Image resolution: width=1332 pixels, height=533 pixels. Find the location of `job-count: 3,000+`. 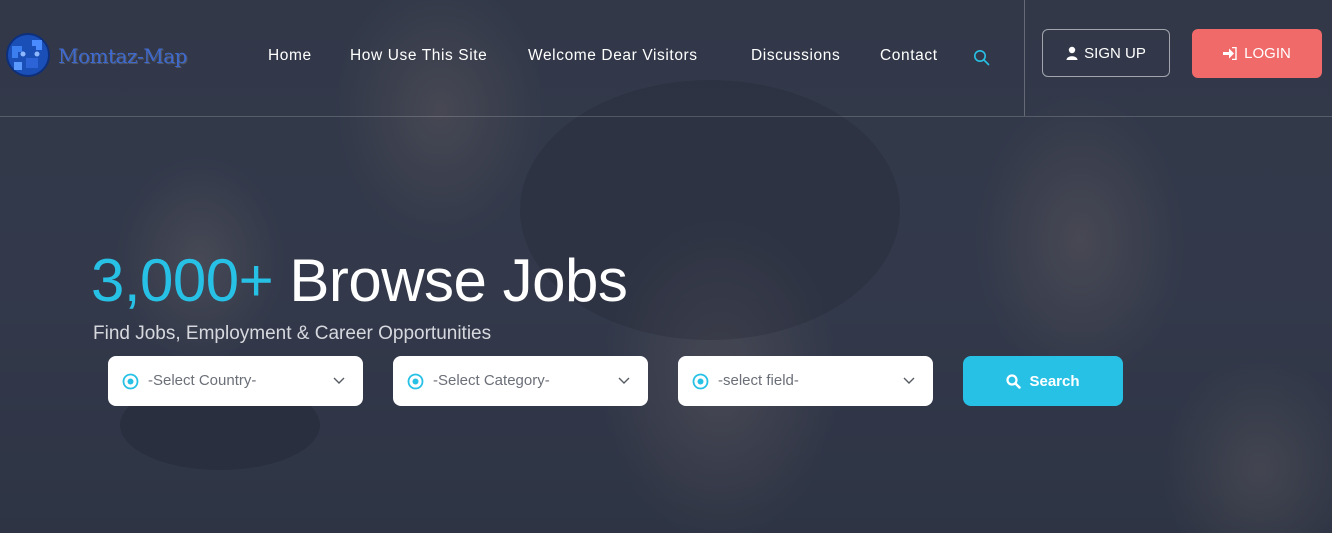

job-count: 3,000+ is located at coordinates (182, 280).